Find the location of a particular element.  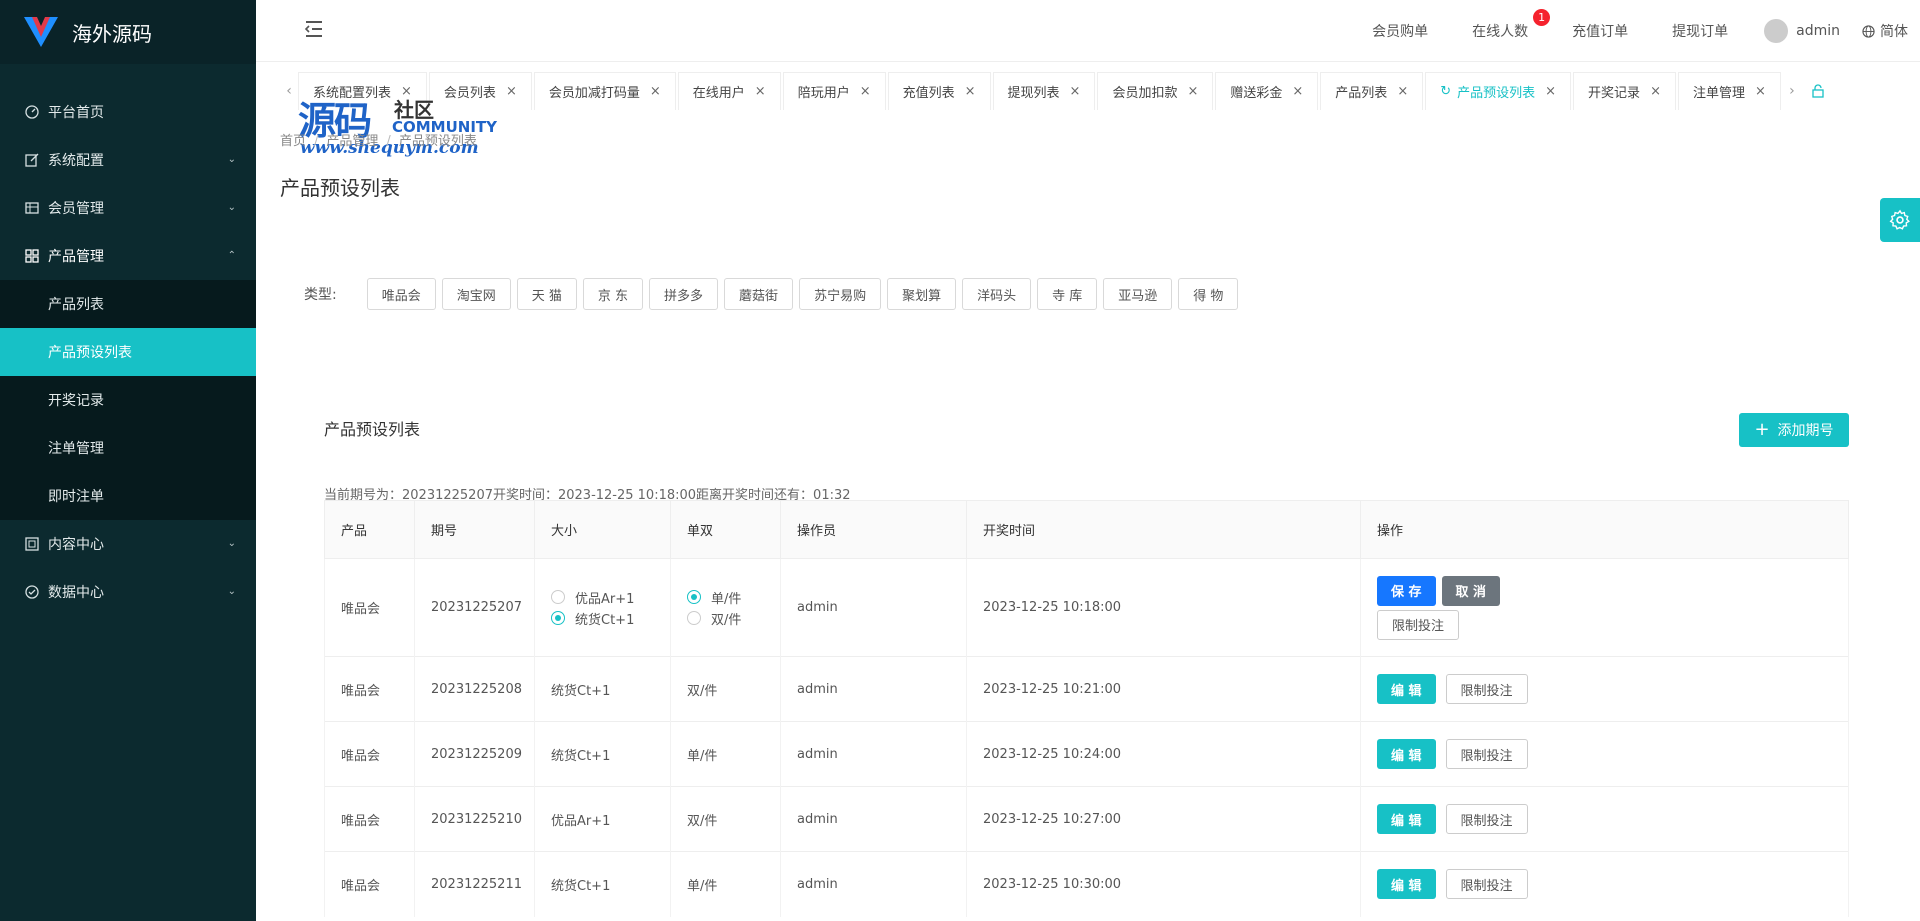

type-option: 天 猫 is located at coordinates (546, 294).